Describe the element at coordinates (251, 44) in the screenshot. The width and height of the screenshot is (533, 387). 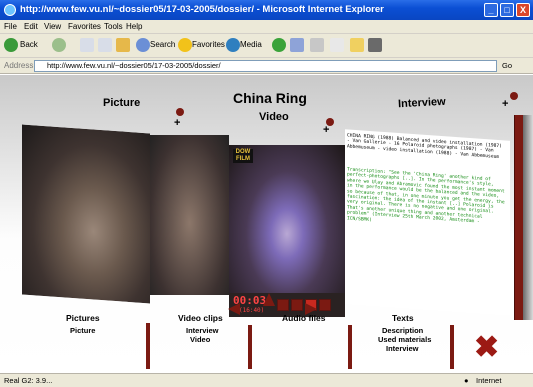
I see `media-button: Media` at that location.